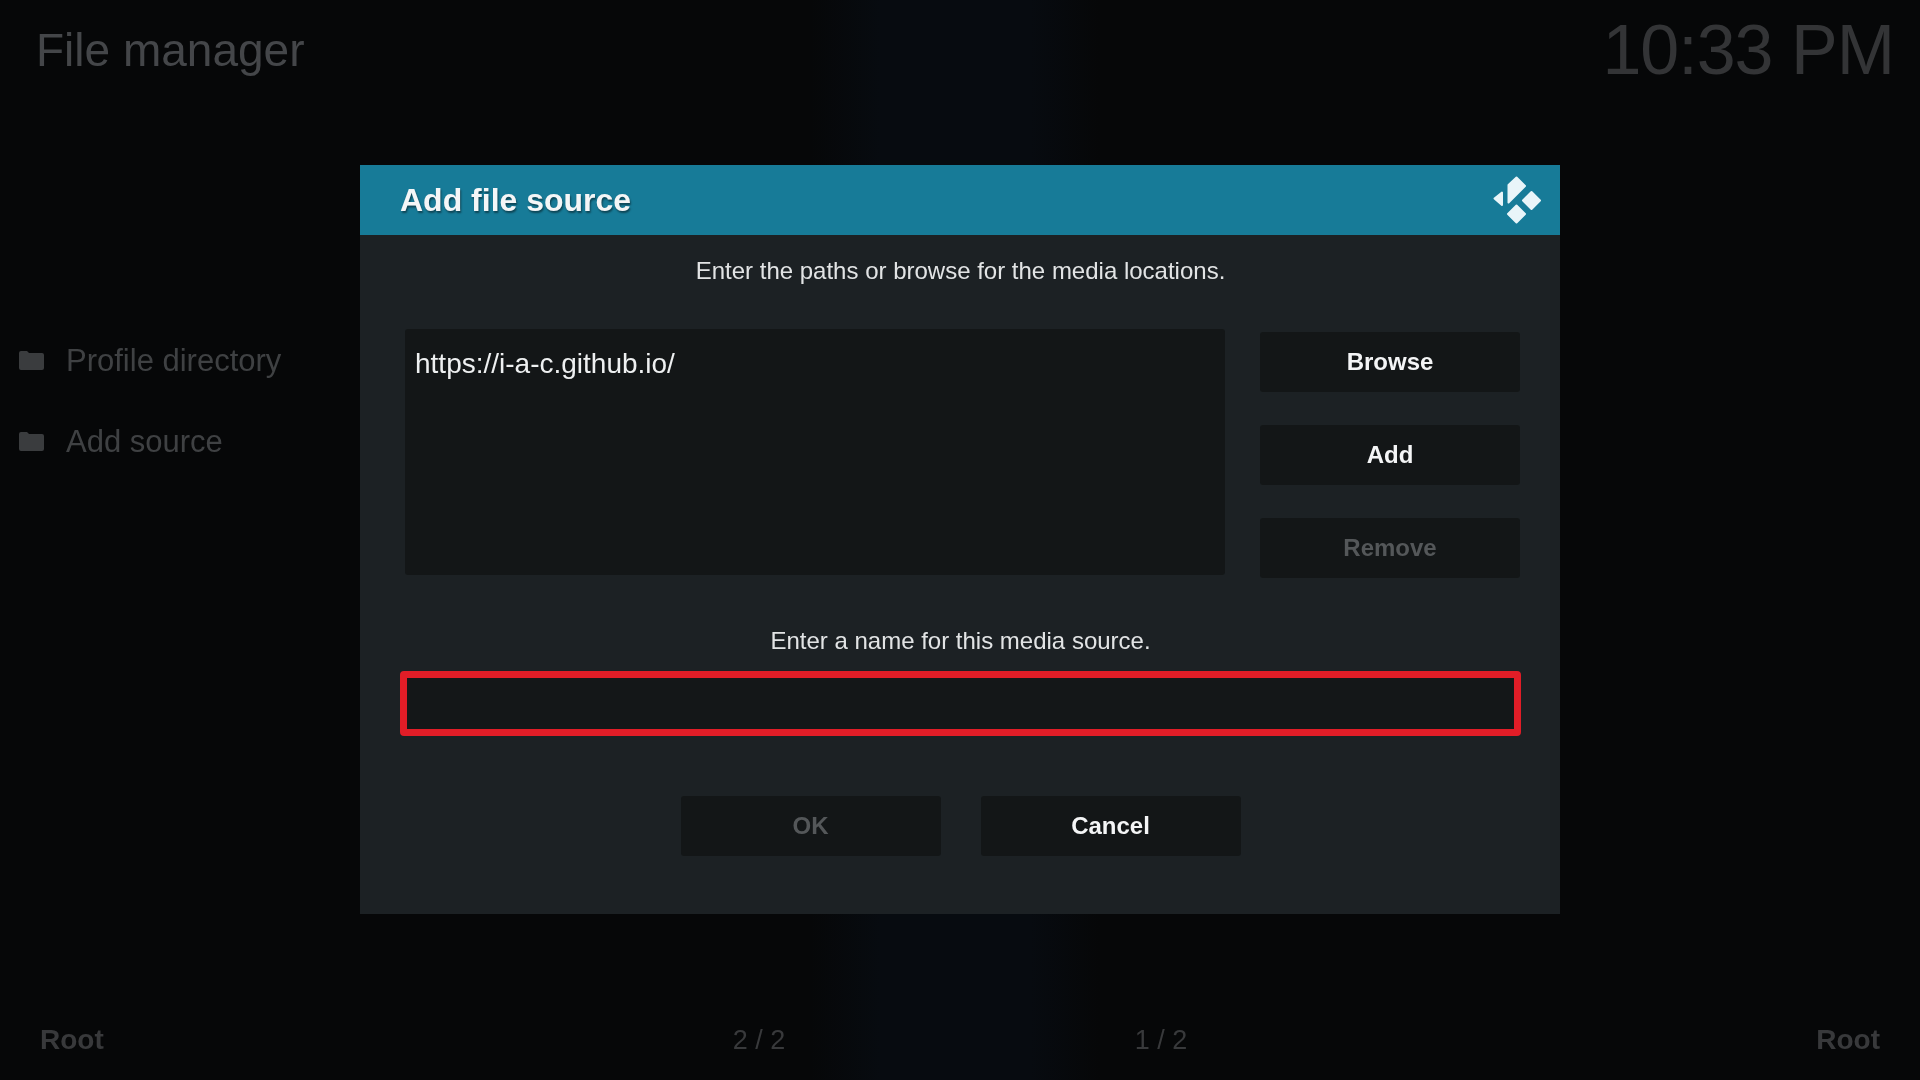 The width and height of the screenshot is (1920, 1080). What do you see at coordinates (1390, 455) in the screenshot?
I see `dialog-button: Add` at bounding box center [1390, 455].